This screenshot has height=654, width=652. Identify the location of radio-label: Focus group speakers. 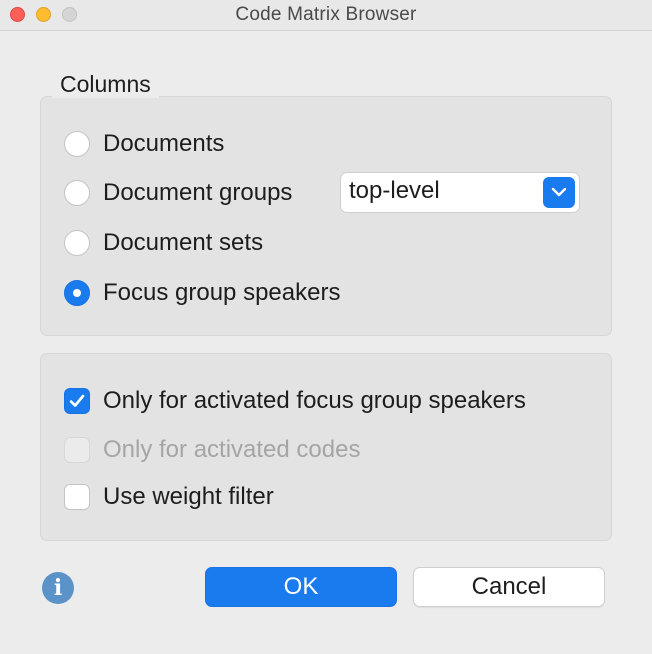
(222, 292).